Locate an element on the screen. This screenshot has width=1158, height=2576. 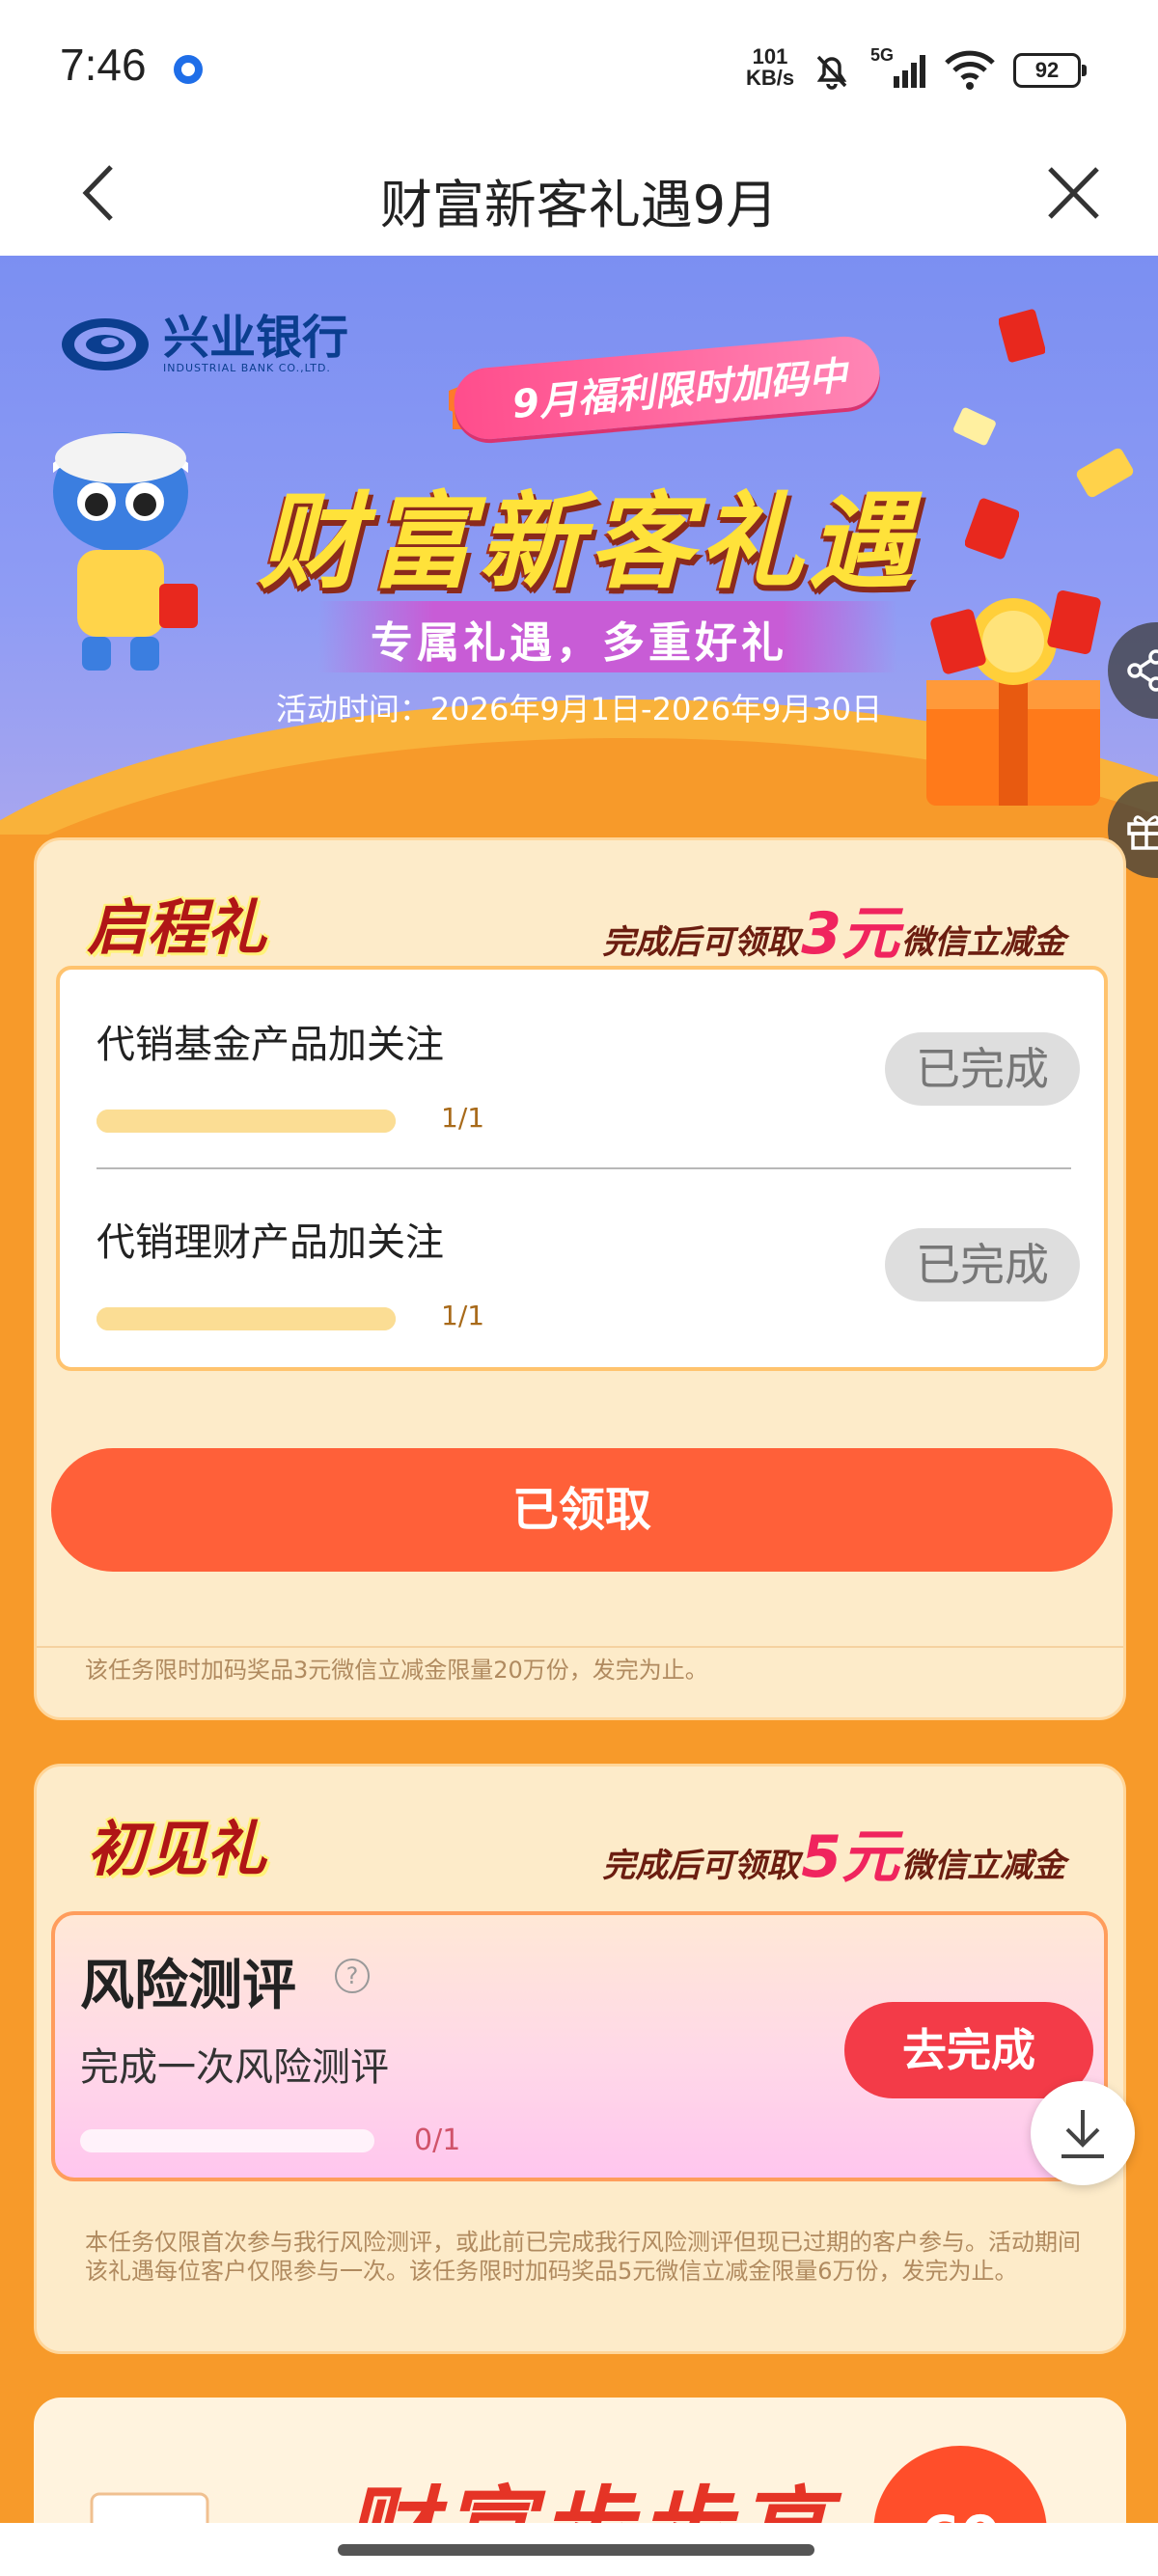
download-arrow-icon is located at coordinates (1083, 2134).